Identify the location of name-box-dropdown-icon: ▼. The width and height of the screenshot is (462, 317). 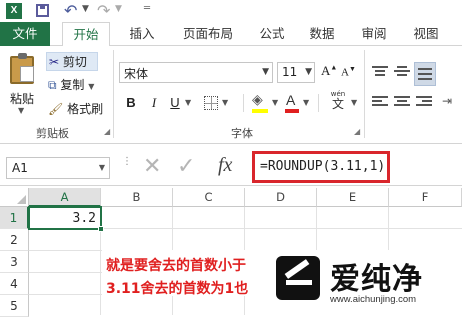
(102, 167).